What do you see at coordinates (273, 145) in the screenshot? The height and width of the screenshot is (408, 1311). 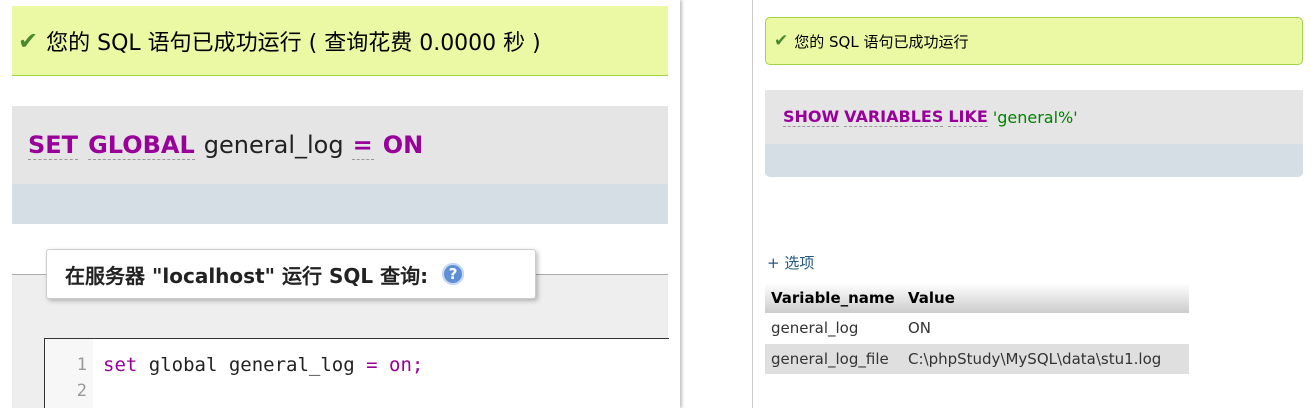 I see `sql-identifier: general_log` at bounding box center [273, 145].